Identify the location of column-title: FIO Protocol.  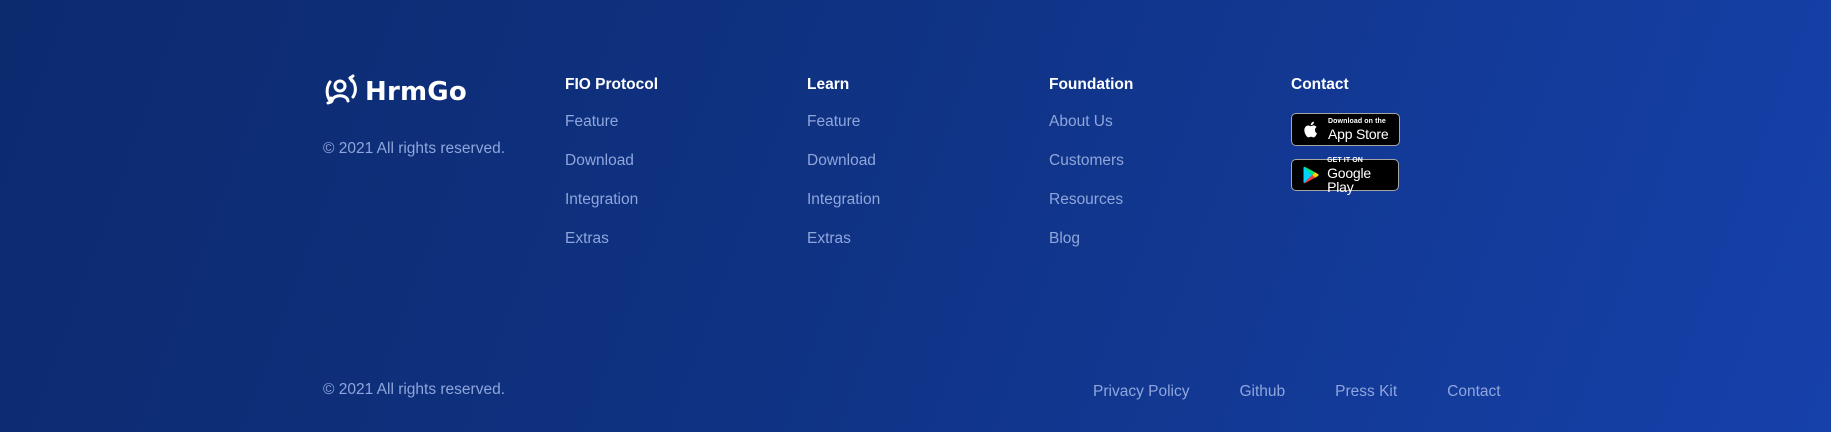
(611, 84).